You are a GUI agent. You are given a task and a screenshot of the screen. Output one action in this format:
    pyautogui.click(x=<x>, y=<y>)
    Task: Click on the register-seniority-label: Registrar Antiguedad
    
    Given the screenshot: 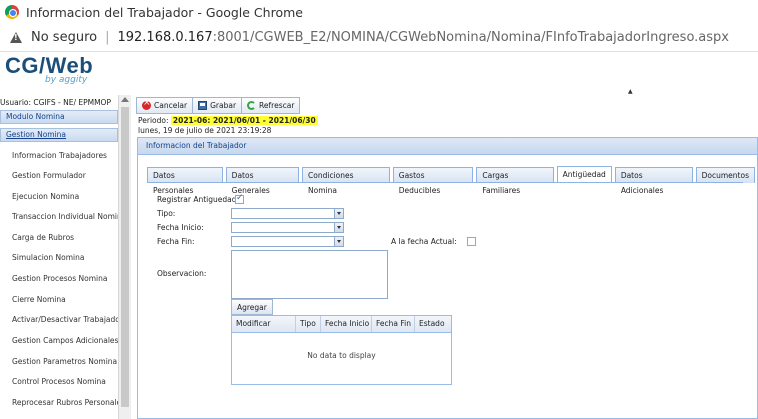 What is the action you would take?
    pyautogui.click(x=197, y=199)
    